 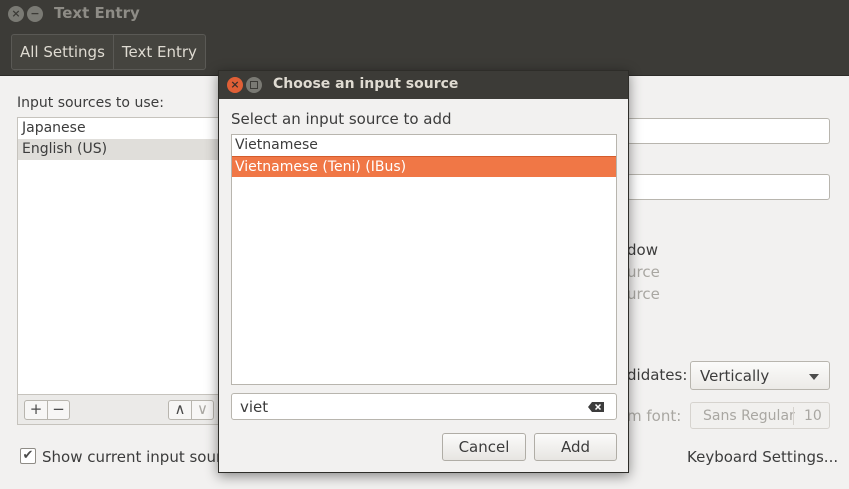 I want to click on search-input: viet, so click(x=424, y=406).